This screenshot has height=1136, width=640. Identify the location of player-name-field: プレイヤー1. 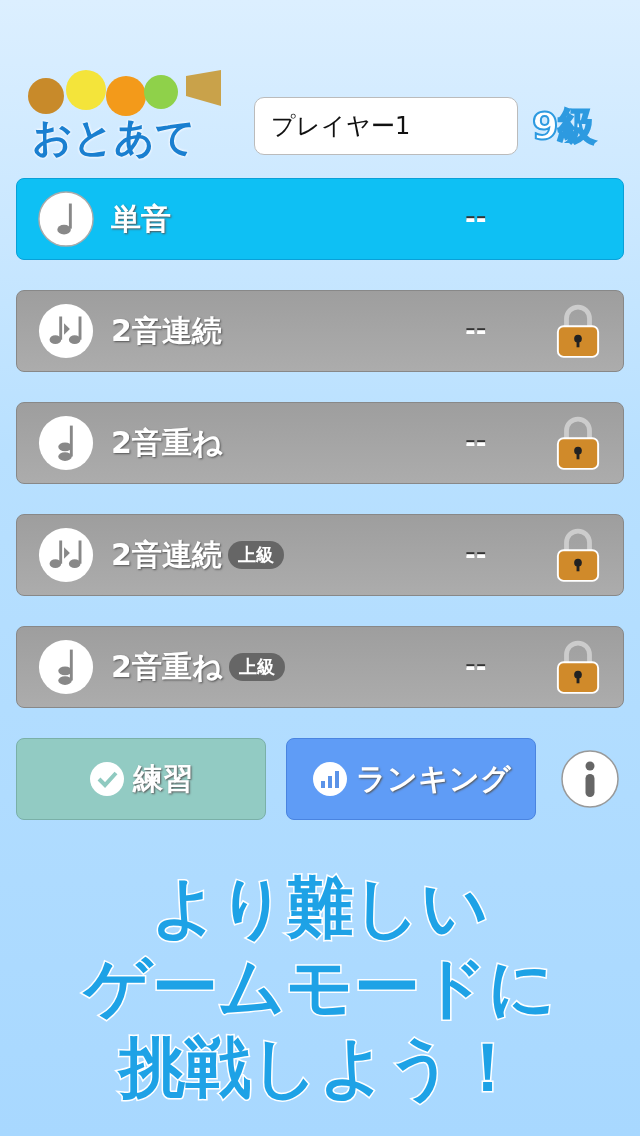
(386, 126).